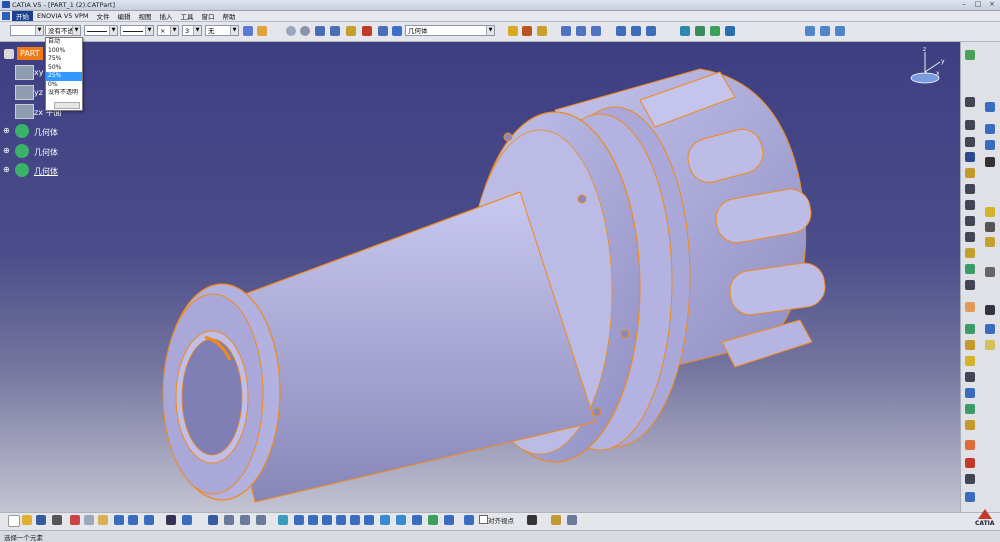  What do you see at coordinates (970, 142) in the screenshot?
I see `line-icon` at bounding box center [970, 142].